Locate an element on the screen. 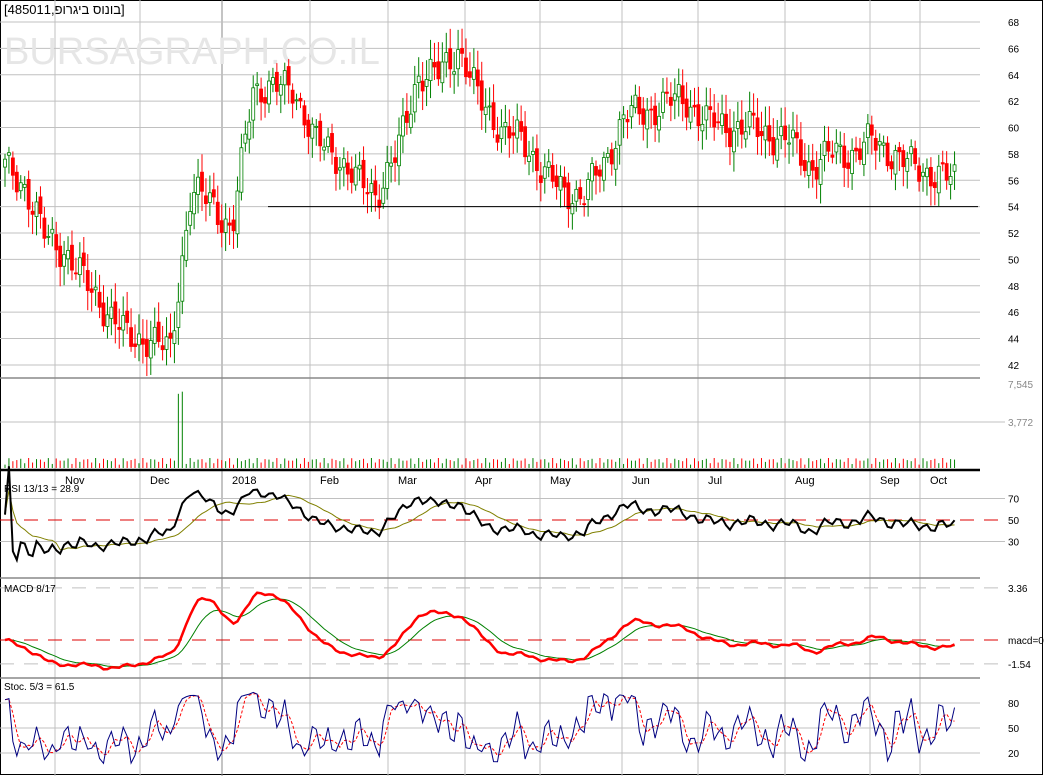  price-tick: 66 is located at coordinates (1014, 49).